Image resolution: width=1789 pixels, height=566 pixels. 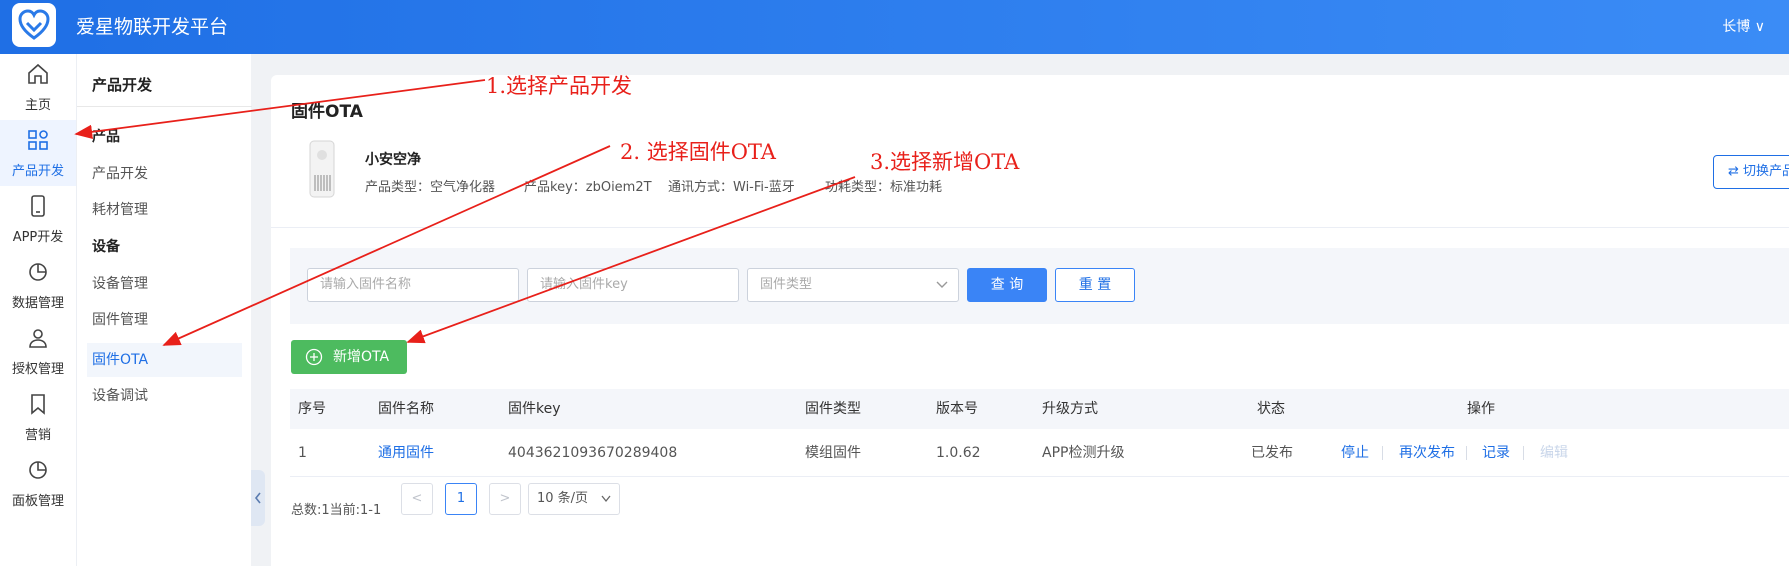 I want to click on rail-item-marketing: 营销, so click(x=38, y=417).